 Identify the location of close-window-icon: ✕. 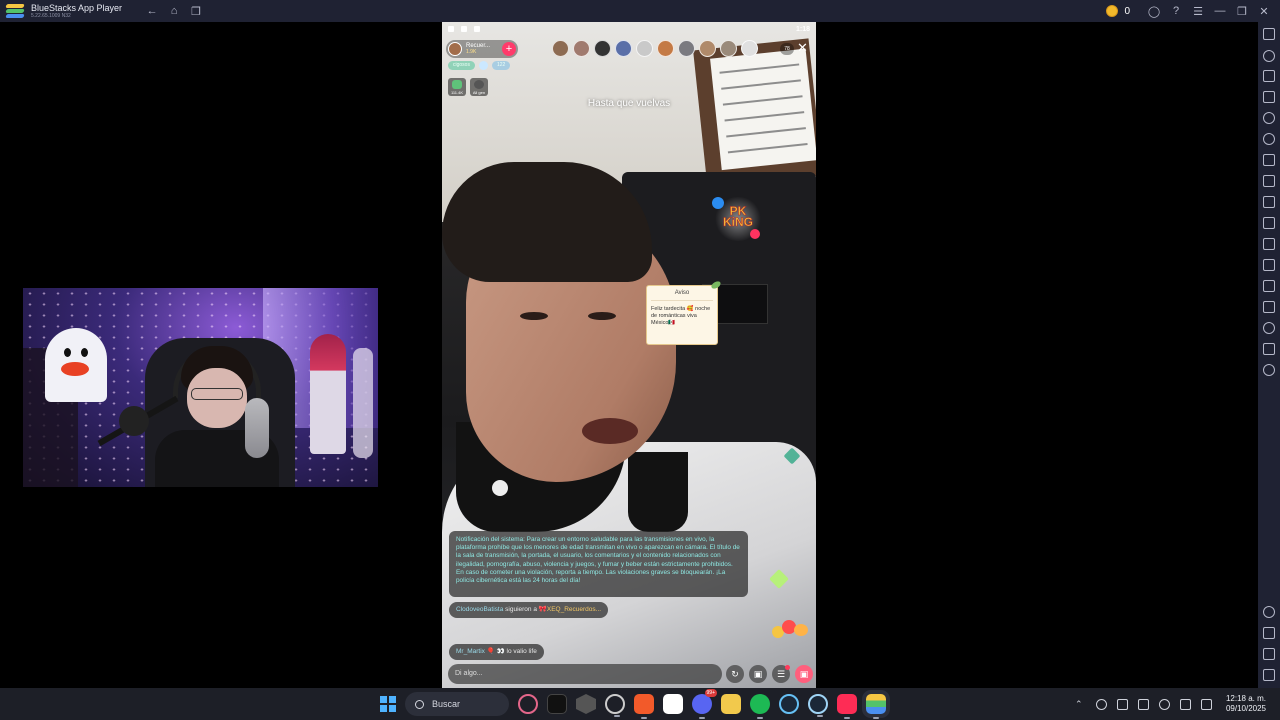
(1264, 11).